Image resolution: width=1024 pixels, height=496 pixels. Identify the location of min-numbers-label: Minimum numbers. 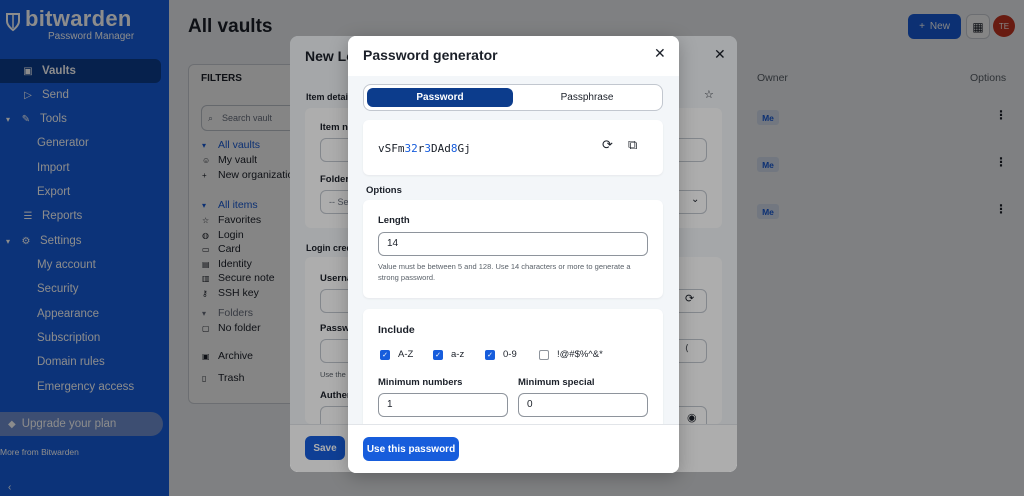
(420, 382).